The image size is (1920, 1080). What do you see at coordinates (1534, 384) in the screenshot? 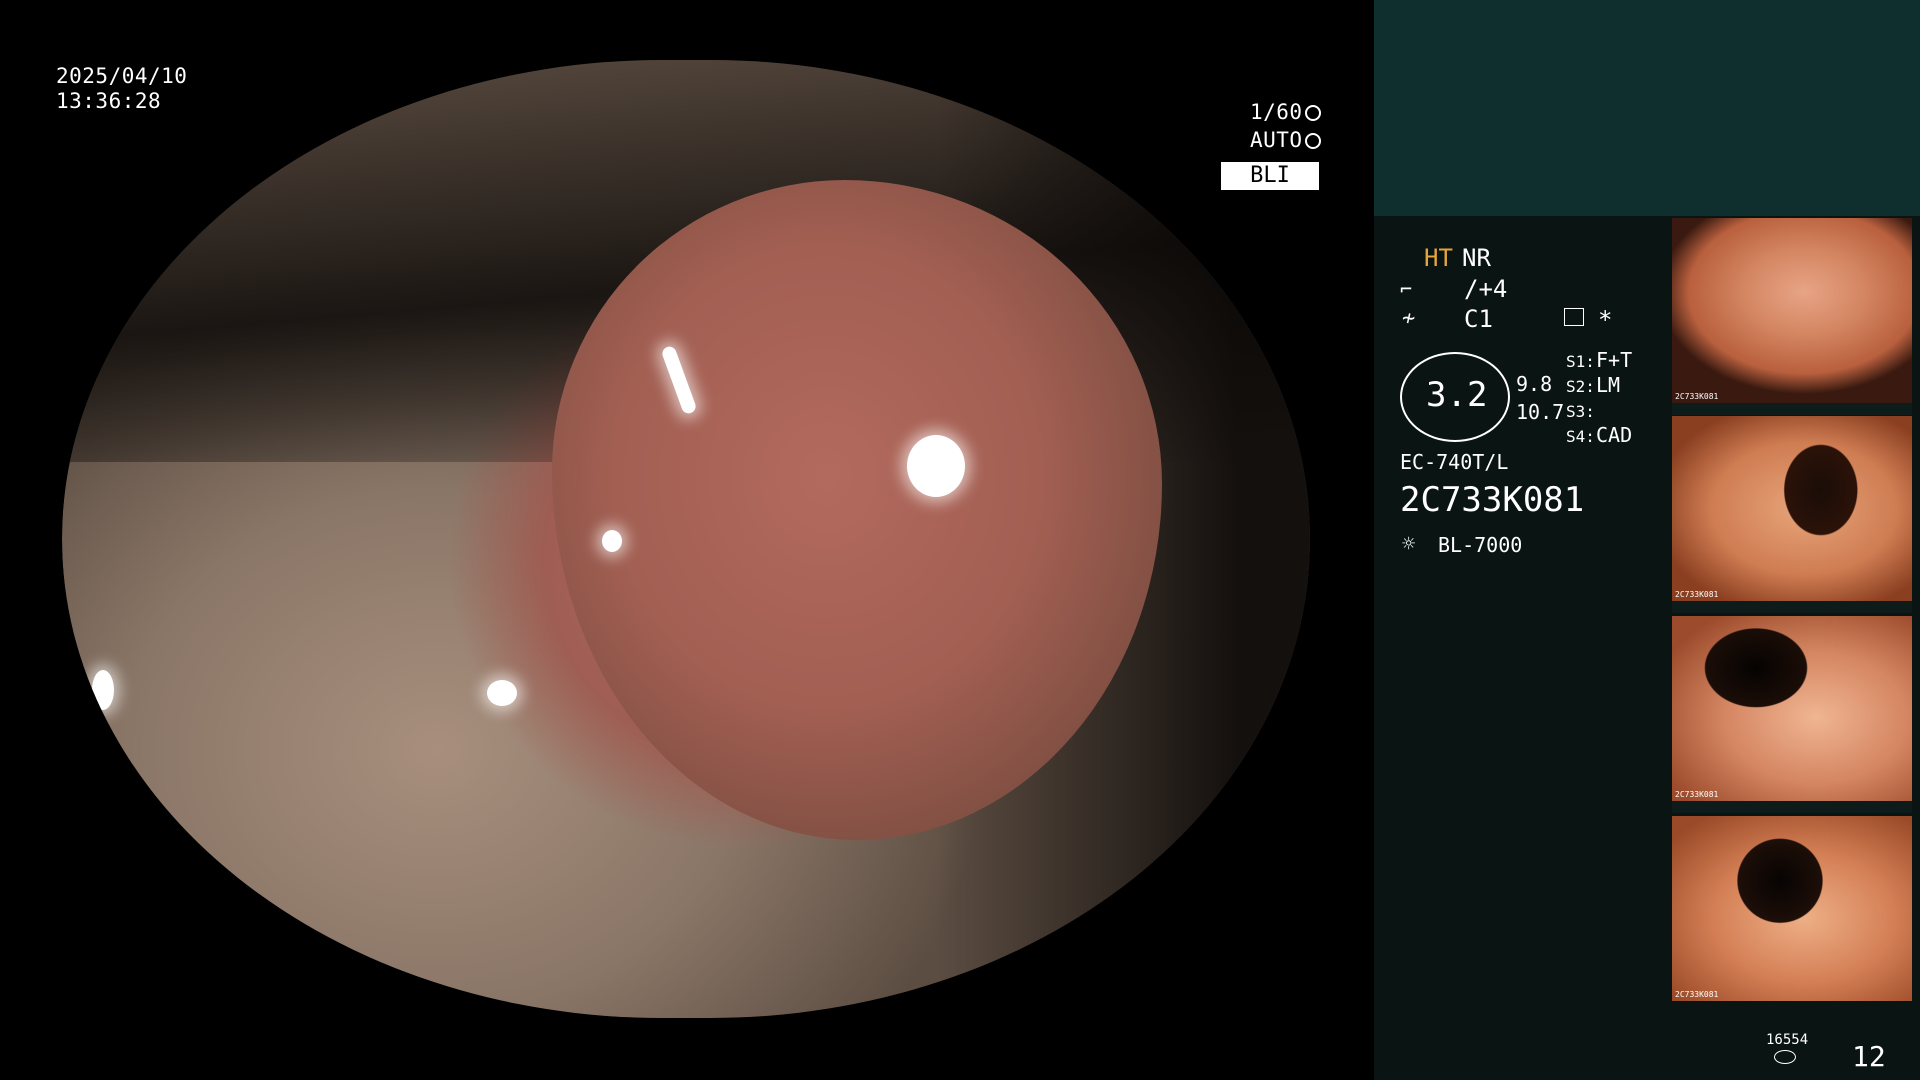
I see `zoom-side-1: 9.8` at bounding box center [1534, 384].